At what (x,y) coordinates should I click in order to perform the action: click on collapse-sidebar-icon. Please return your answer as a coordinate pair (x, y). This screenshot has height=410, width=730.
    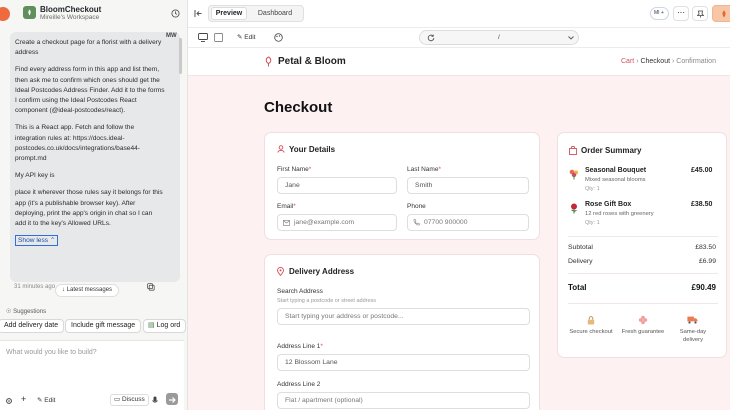
    Looking at the image, I should click on (198, 13).